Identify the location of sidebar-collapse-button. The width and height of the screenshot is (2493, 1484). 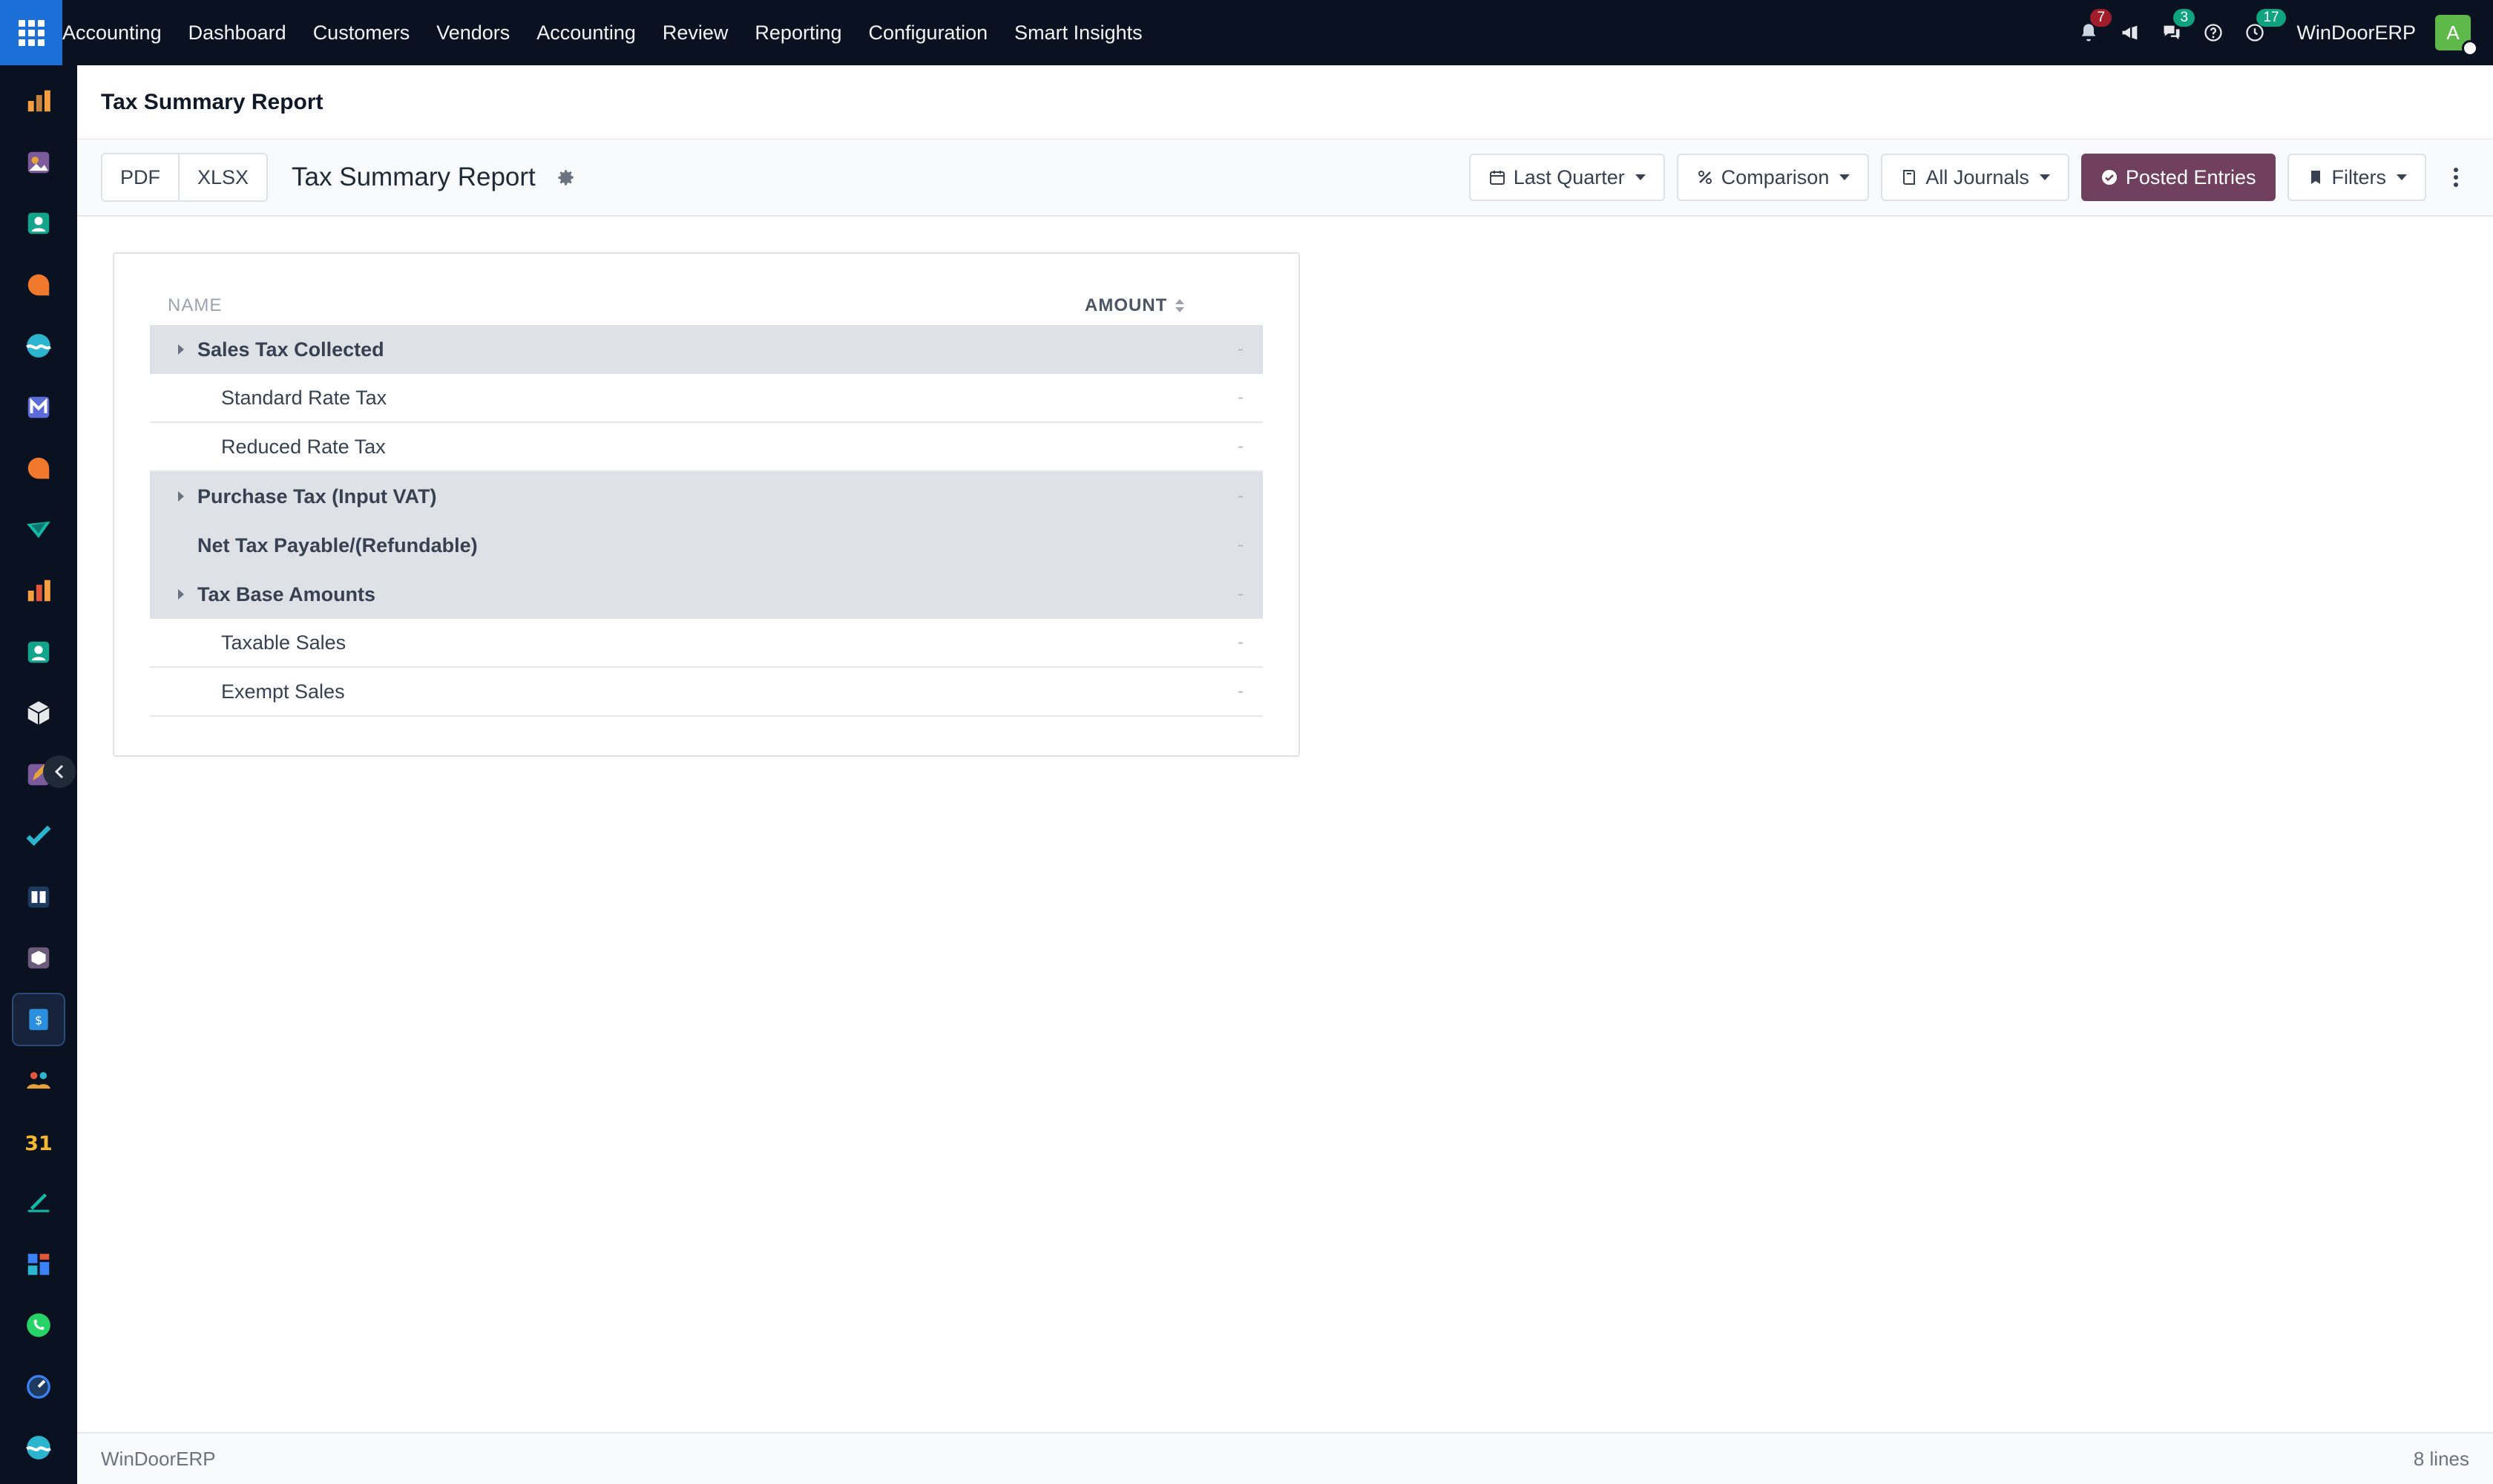
(59, 771).